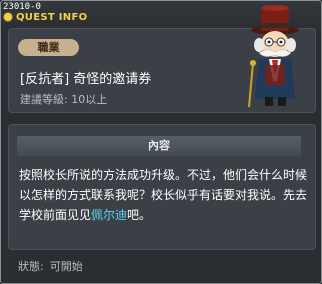 The image size is (322, 284). Describe the element at coordinates (64, 99) in the screenshot. I see `recommended-level: 建議等級: 10以上` at that location.